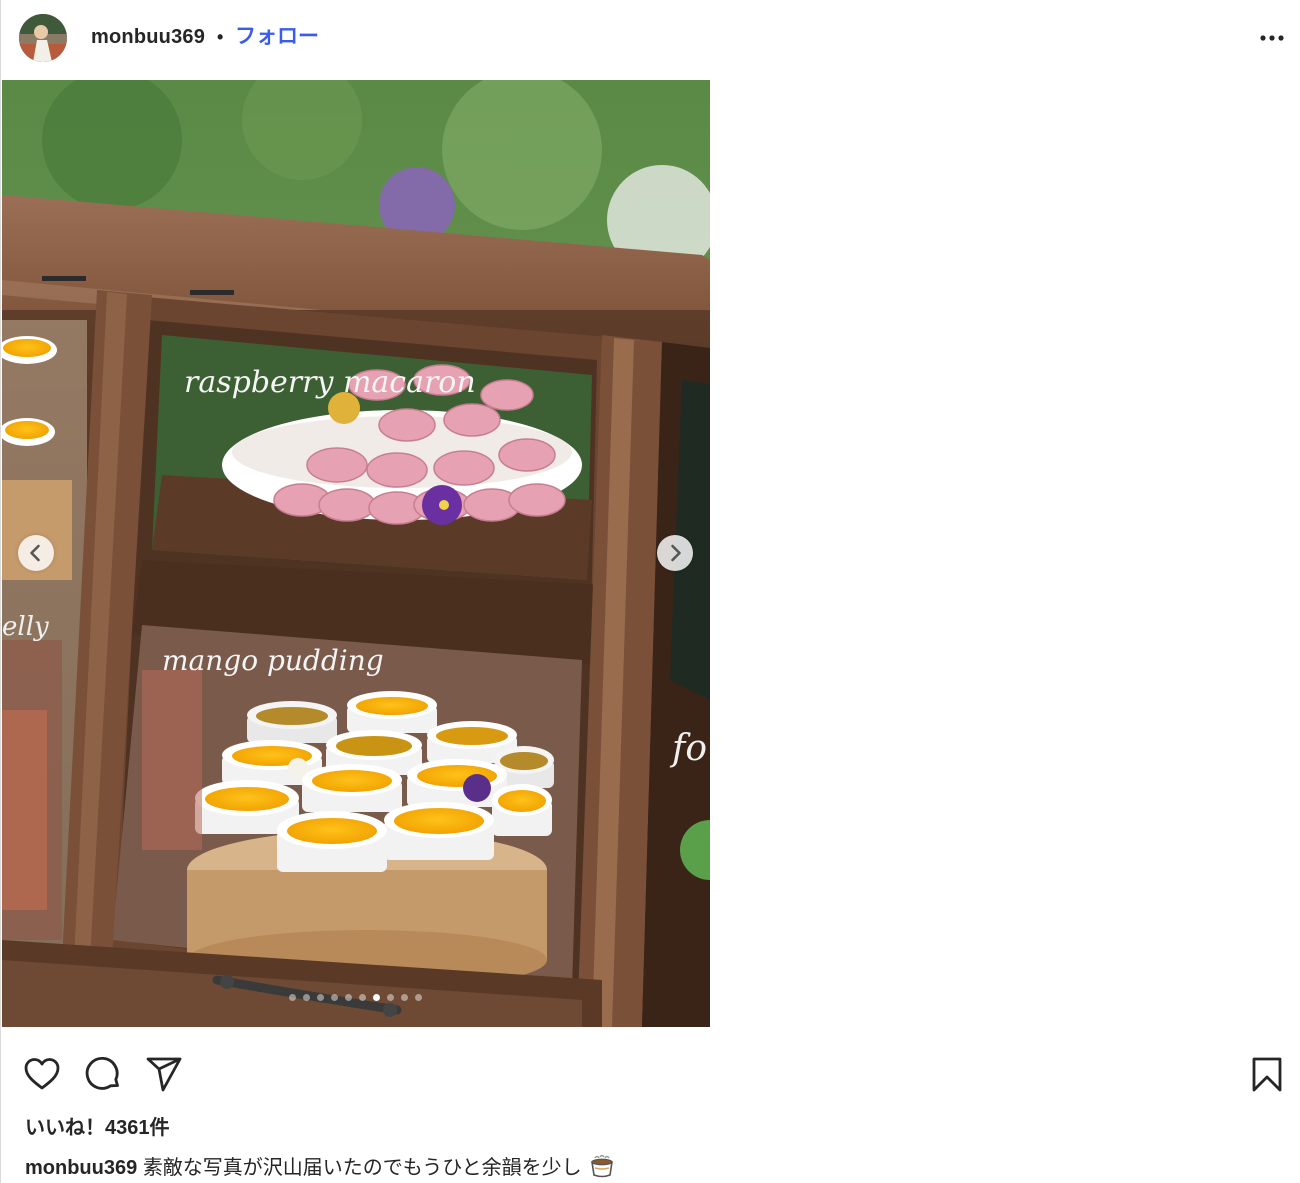 This screenshot has width=1300, height=1183. I want to click on chevron-right-icon, so click(676, 553).